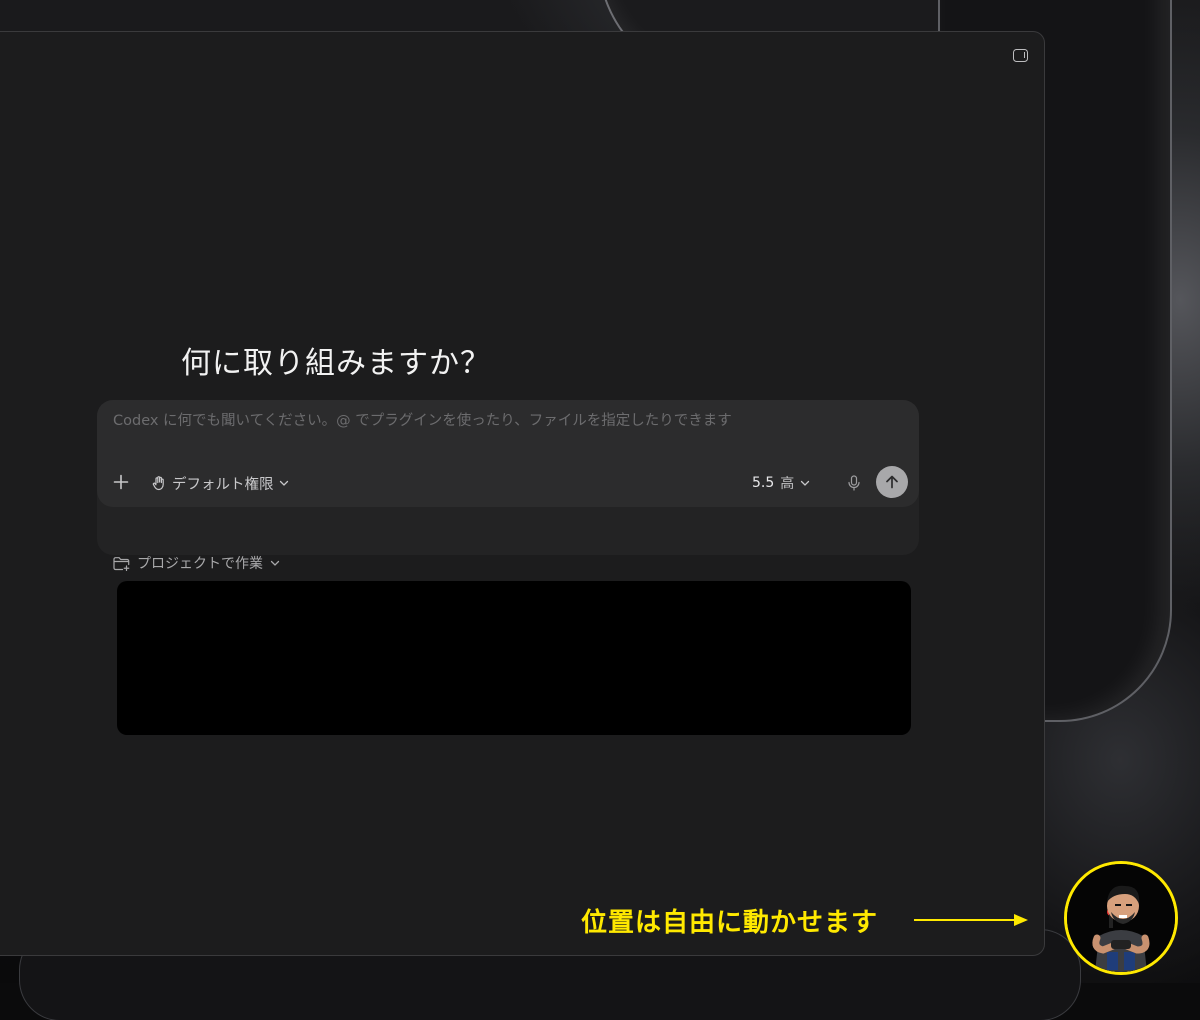  I want to click on microphone-icon, so click(854, 483).